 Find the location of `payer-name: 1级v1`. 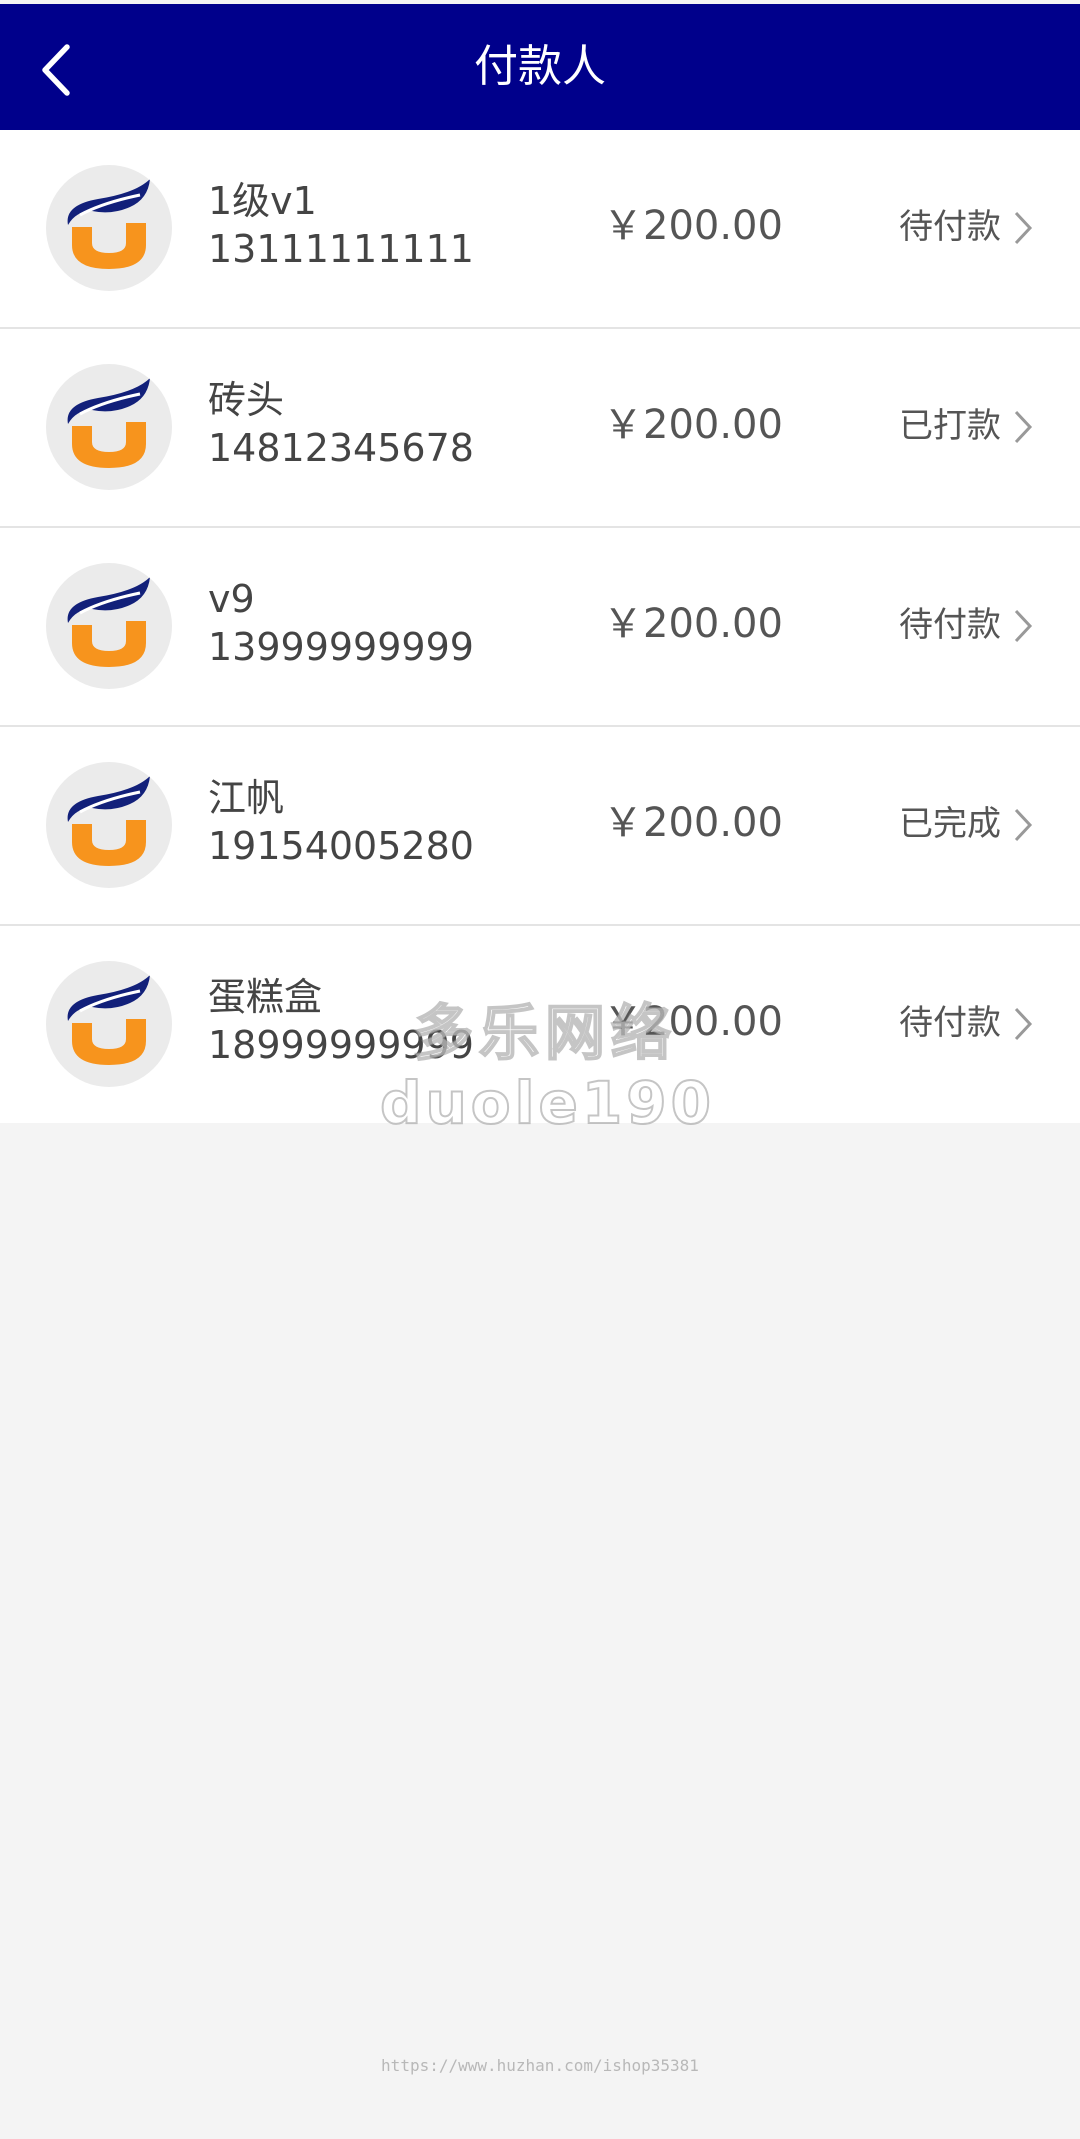

payer-name: 1级v1 is located at coordinates (262, 201).